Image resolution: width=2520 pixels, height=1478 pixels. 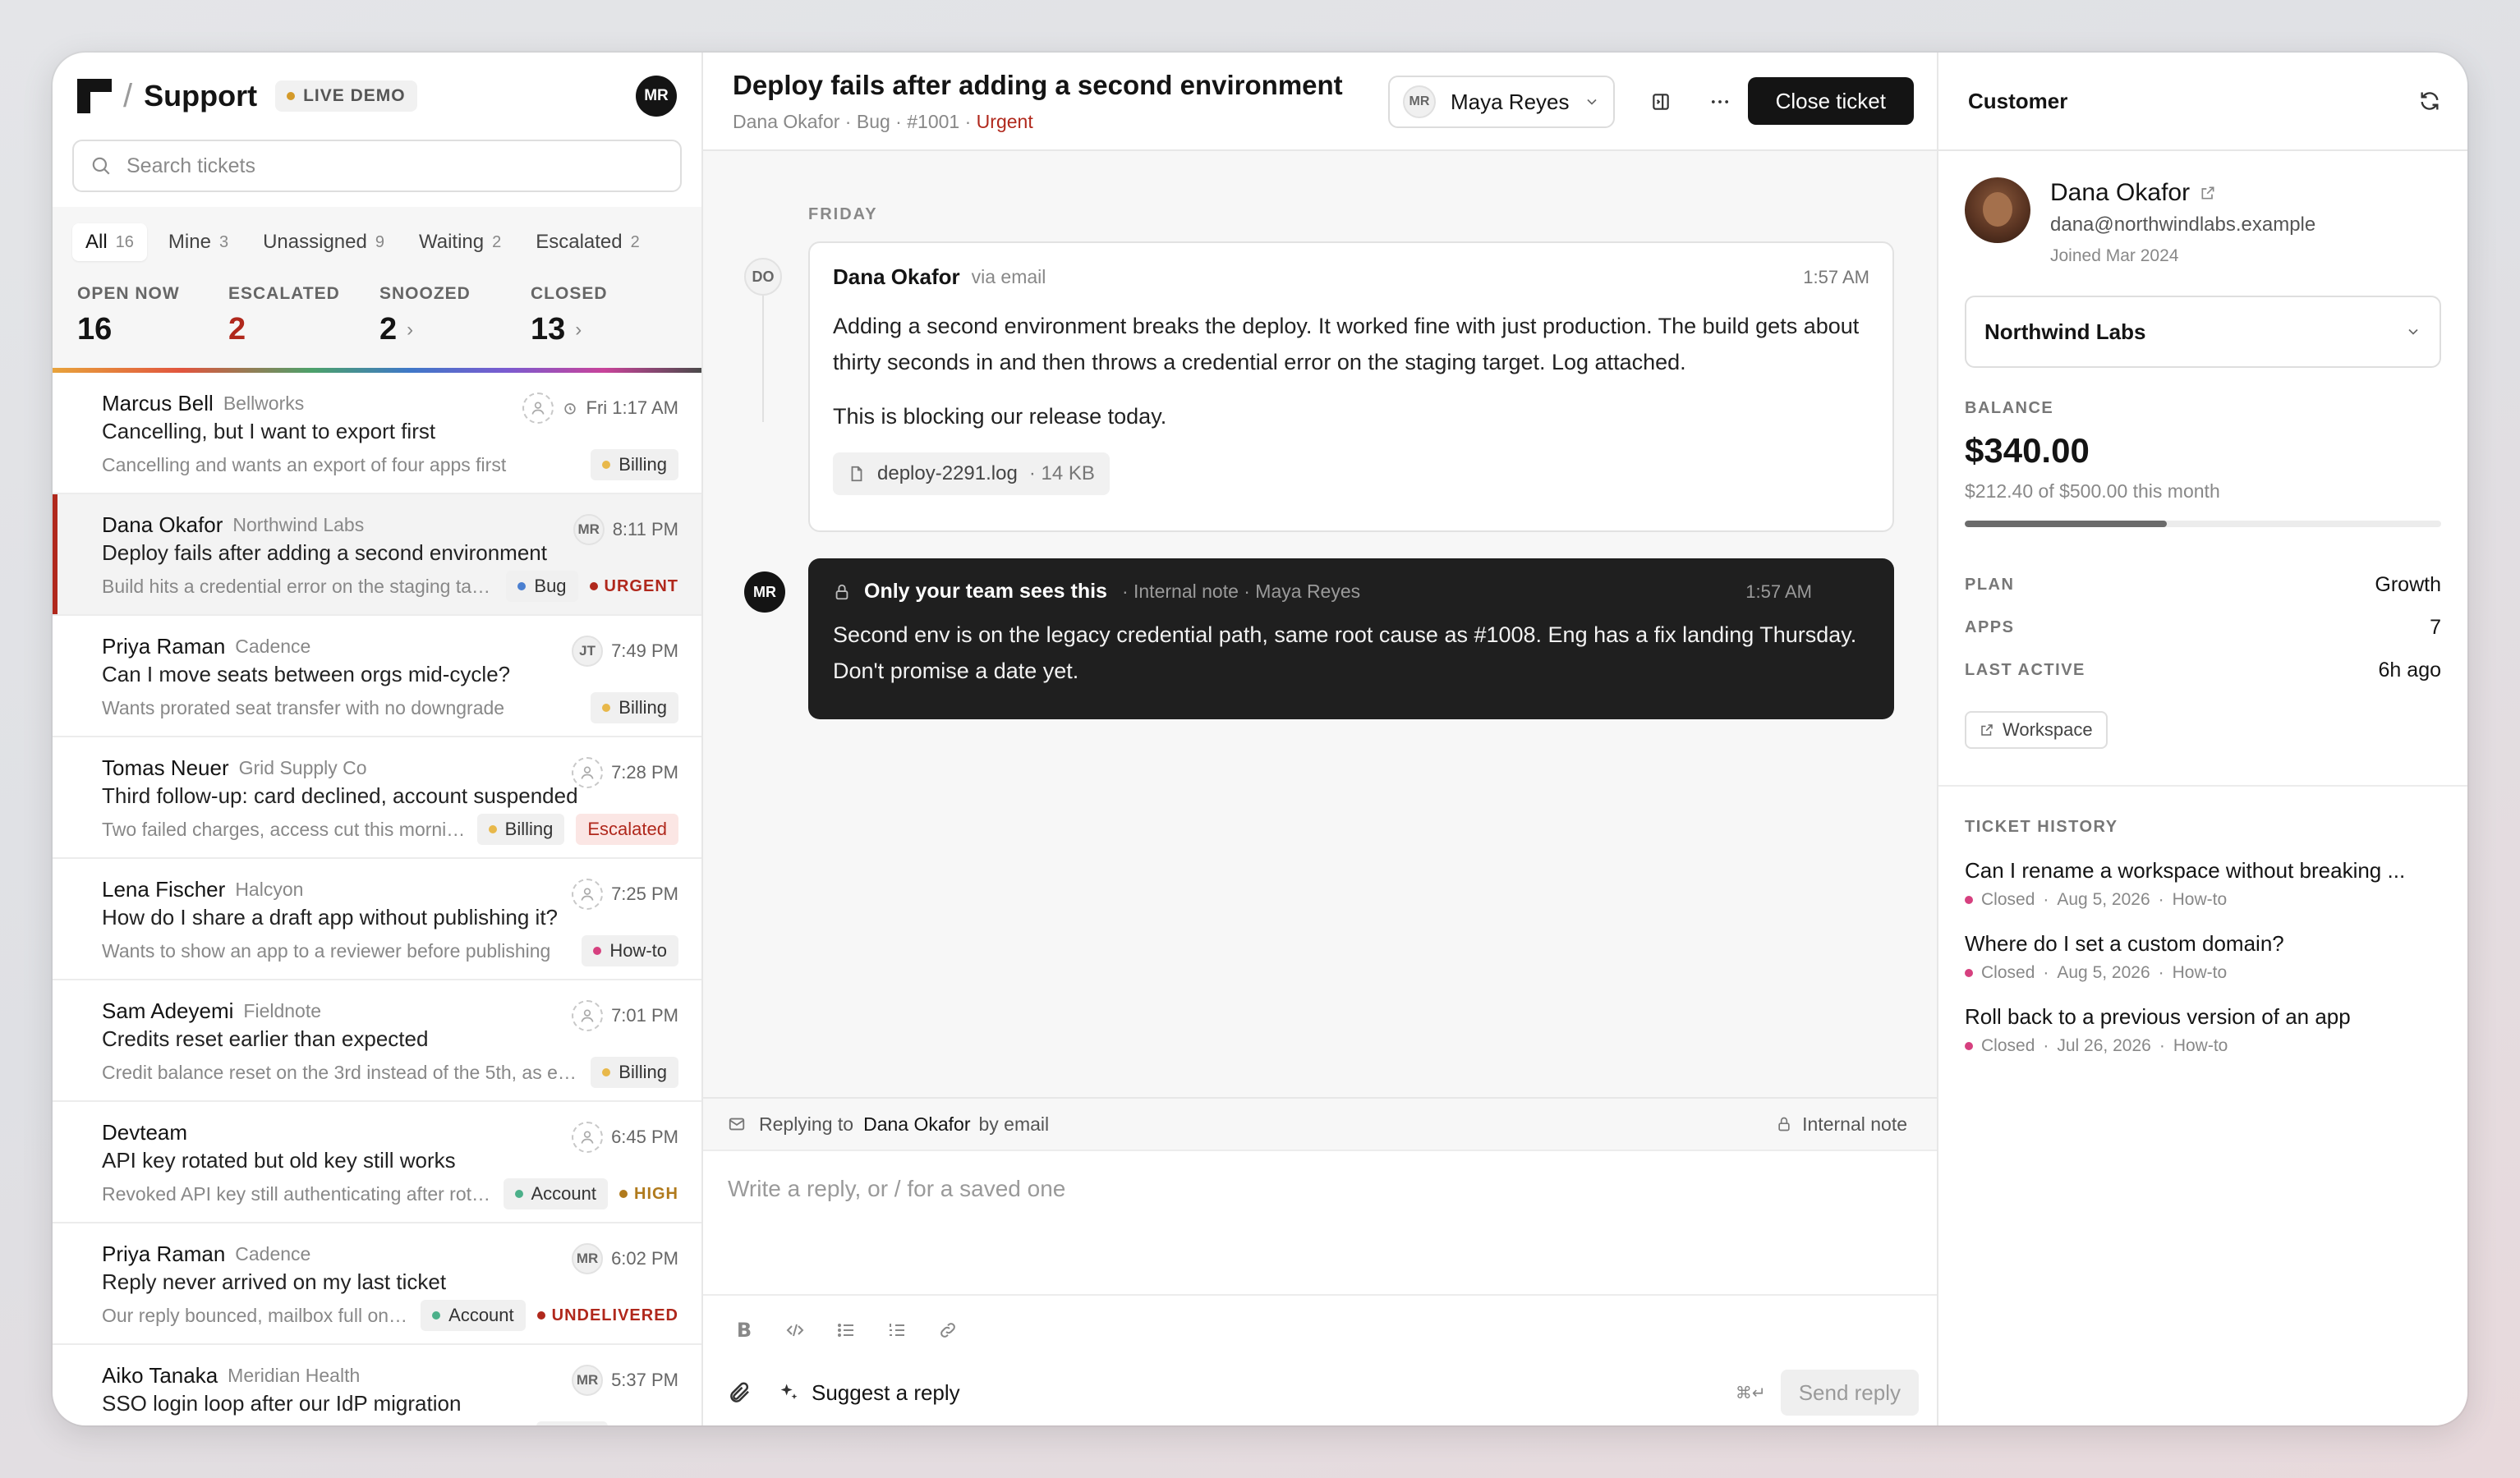 What do you see at coordinates (916, 1124) in the screenshot?
I see `reply-recipient: Dana Okafor` at bounding box center [916, 1124].